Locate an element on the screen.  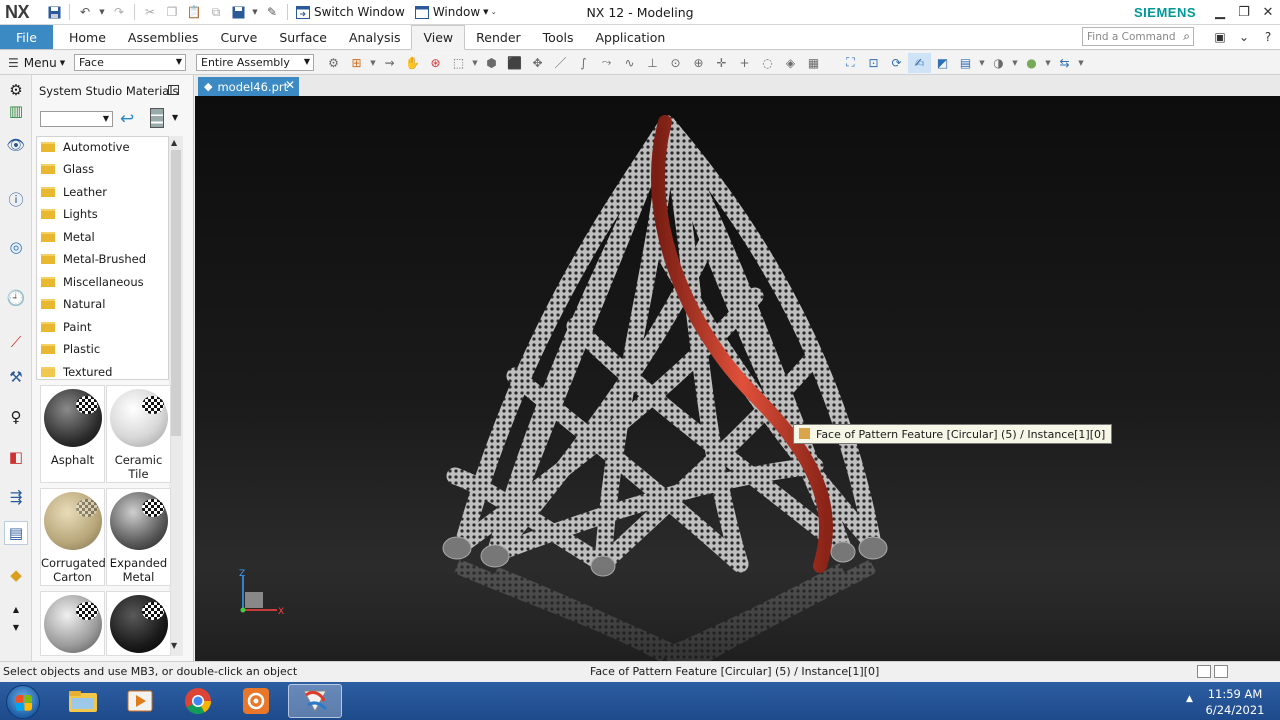
help-icon: ? is located at coordinates (1268, 37).